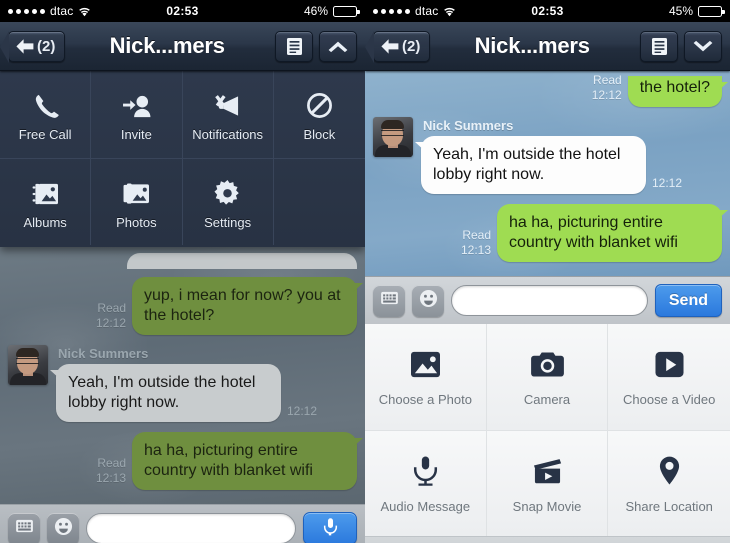 This screenshot has width=730, height=543. I want to click on collapse-toggle-button, so click(703, 46).